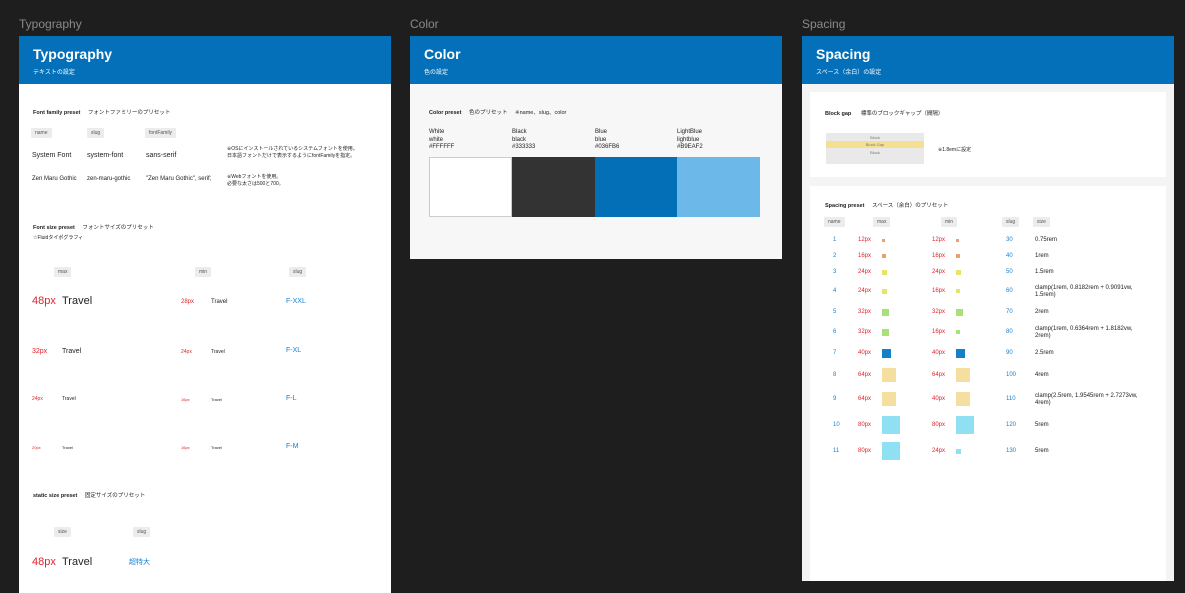 This screenshot has height=593, width=1185. I want to click on font-size-heading: Font size preset フォントサイズのプリセット, so click(93, 228).